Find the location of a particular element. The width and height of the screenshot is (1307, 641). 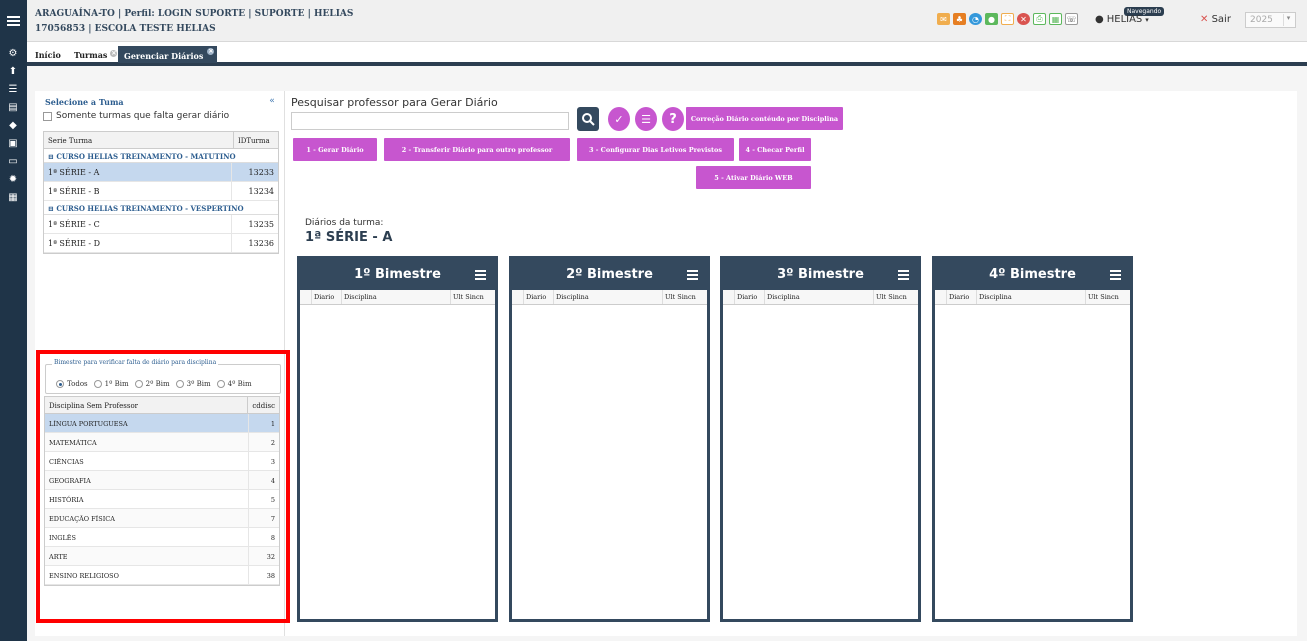

cell-serie: 1ª SÉRIE - B is located at coordinates (138, 191).